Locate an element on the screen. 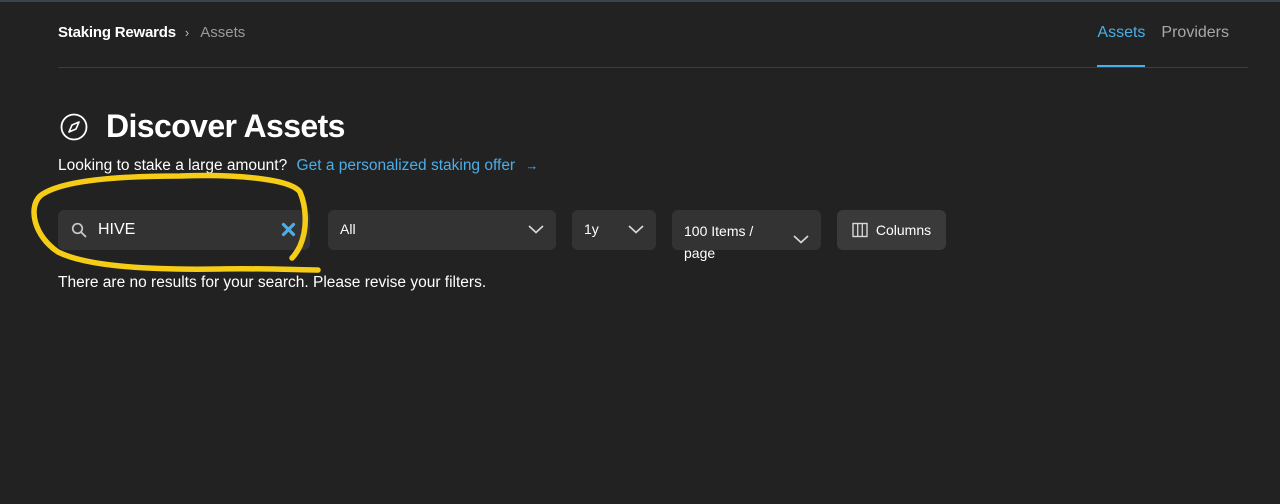 Image resolution: width=1280 pixels, height=504 pixels. clear-search-icon is located at coordinates (288, 229).